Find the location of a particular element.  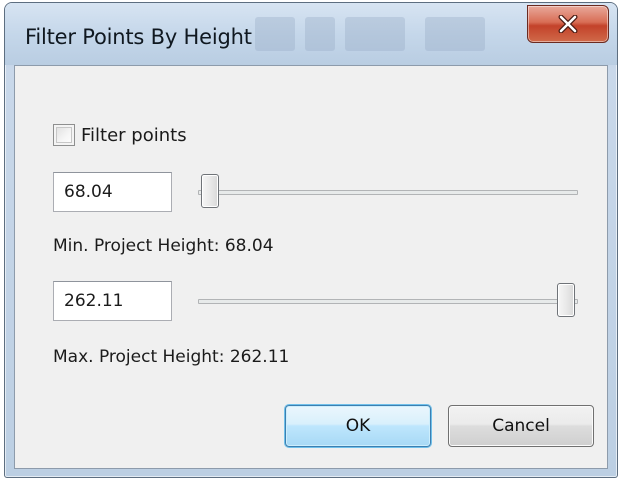

filter-points-checkbox is located at coordinates (64, 135).